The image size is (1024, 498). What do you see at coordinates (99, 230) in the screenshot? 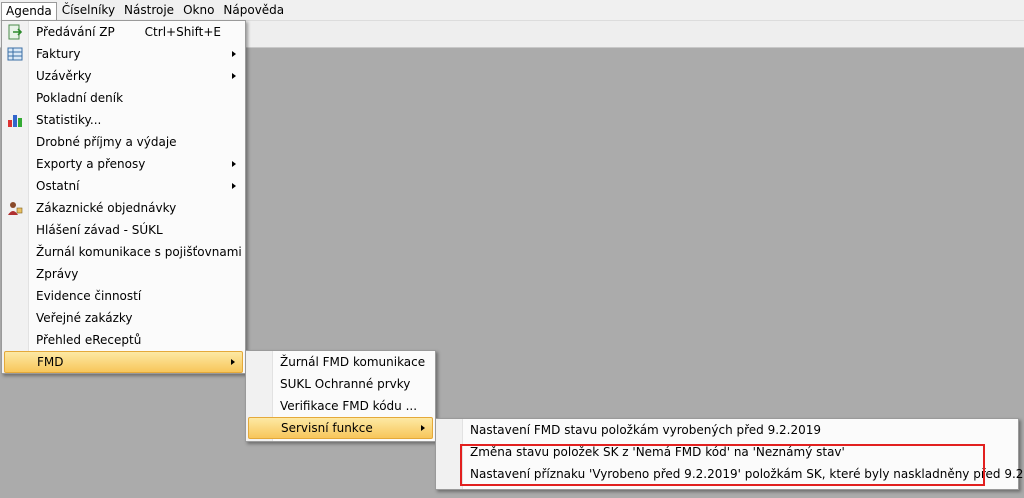
I see `menu-item-label: Hlášení závad - SÚKL` at bounding box center [99, 230].